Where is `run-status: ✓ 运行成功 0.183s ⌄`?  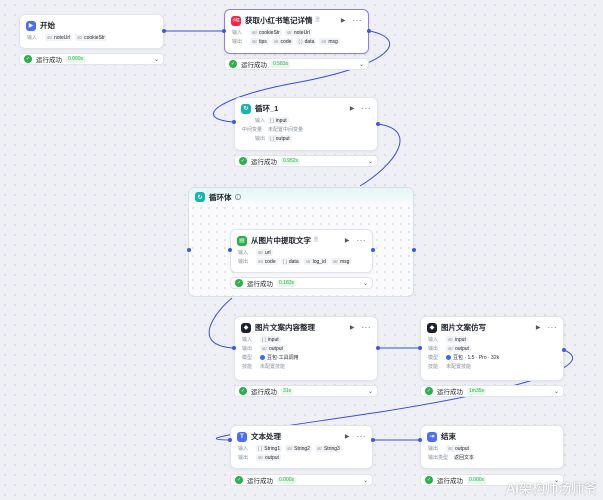
run-status: ✓ 运行成功 0.183s ⌄ is located at coordinates (301, 283).